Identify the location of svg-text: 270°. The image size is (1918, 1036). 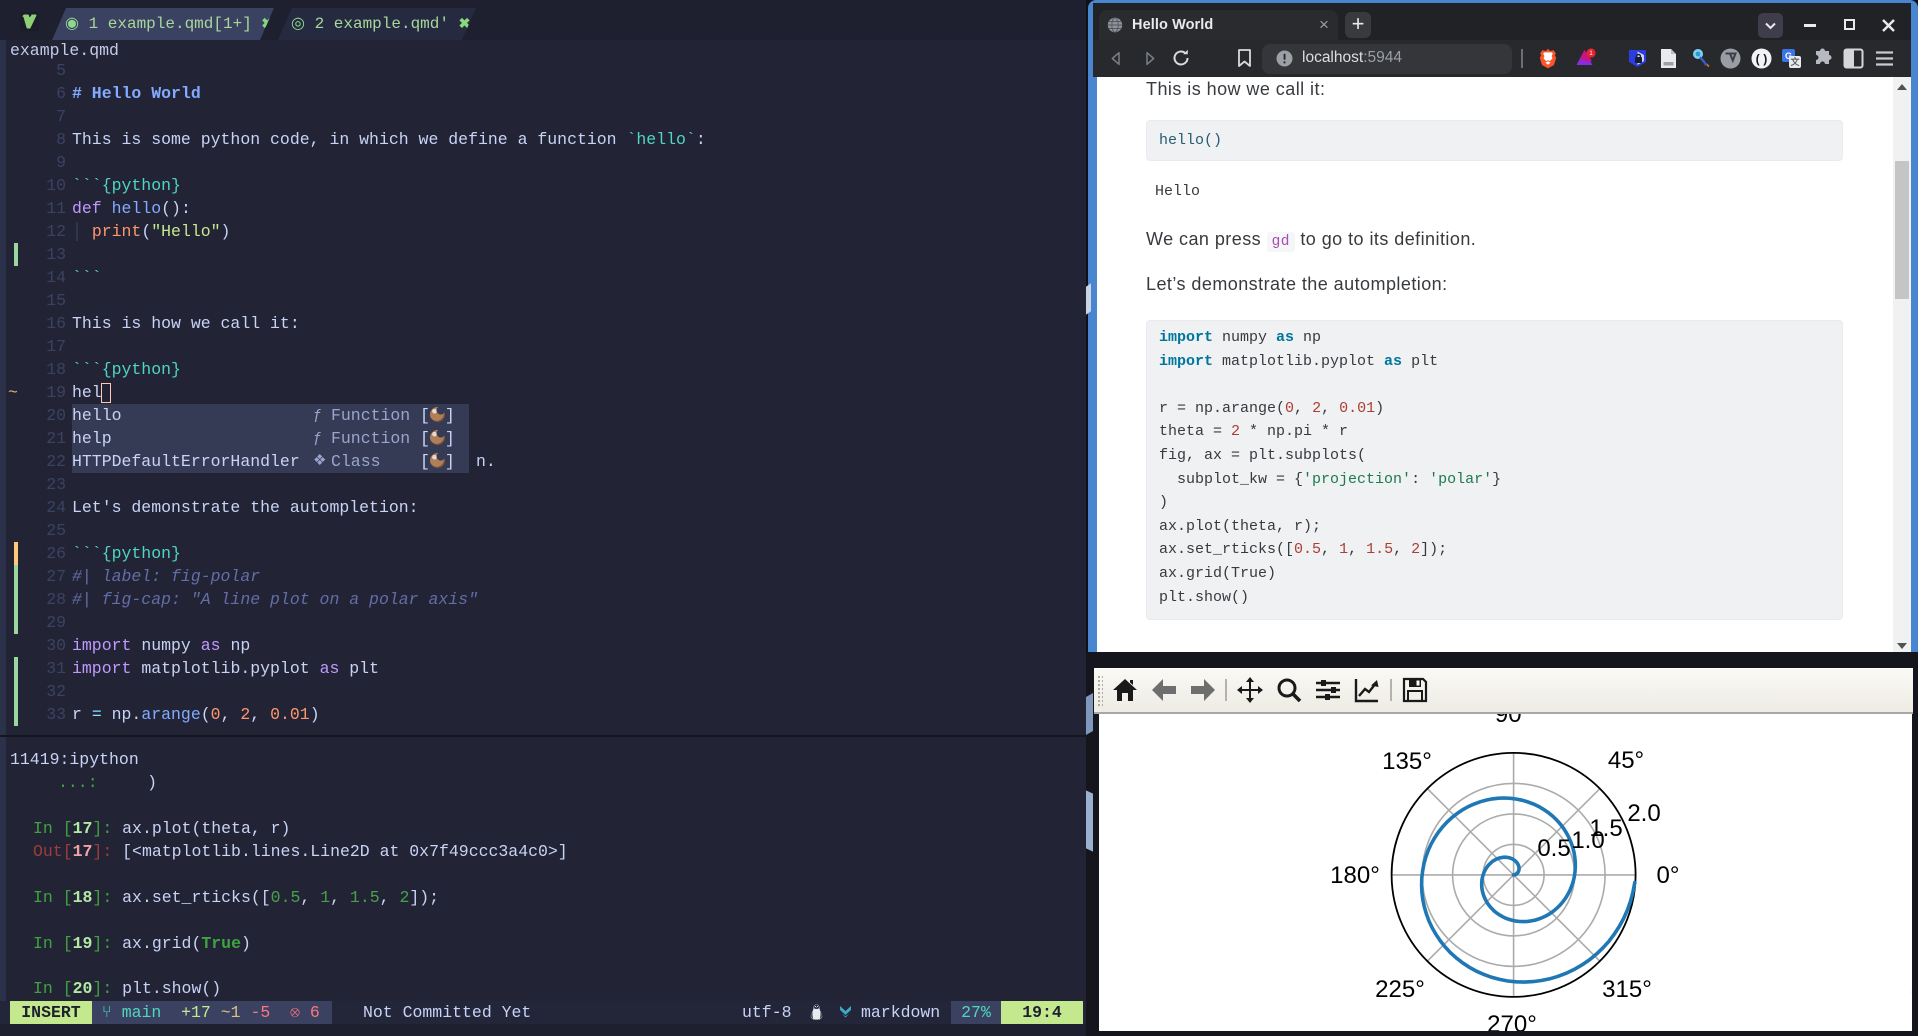
(1512, 1021).